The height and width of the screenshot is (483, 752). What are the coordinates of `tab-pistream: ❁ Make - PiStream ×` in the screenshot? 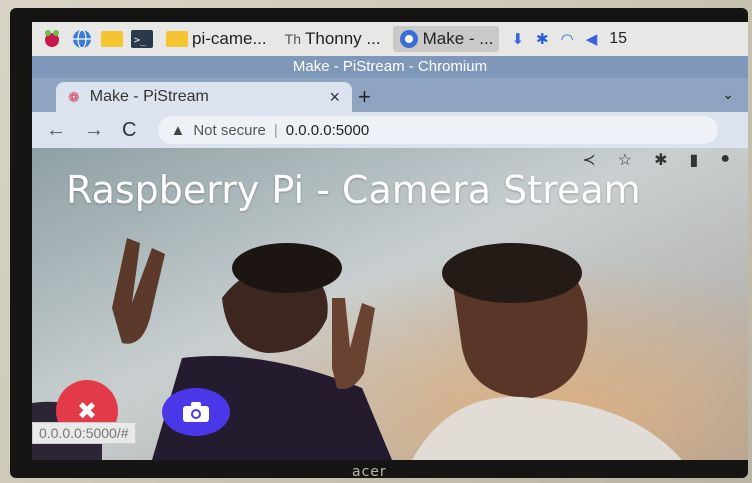 It's located at (204, 97).